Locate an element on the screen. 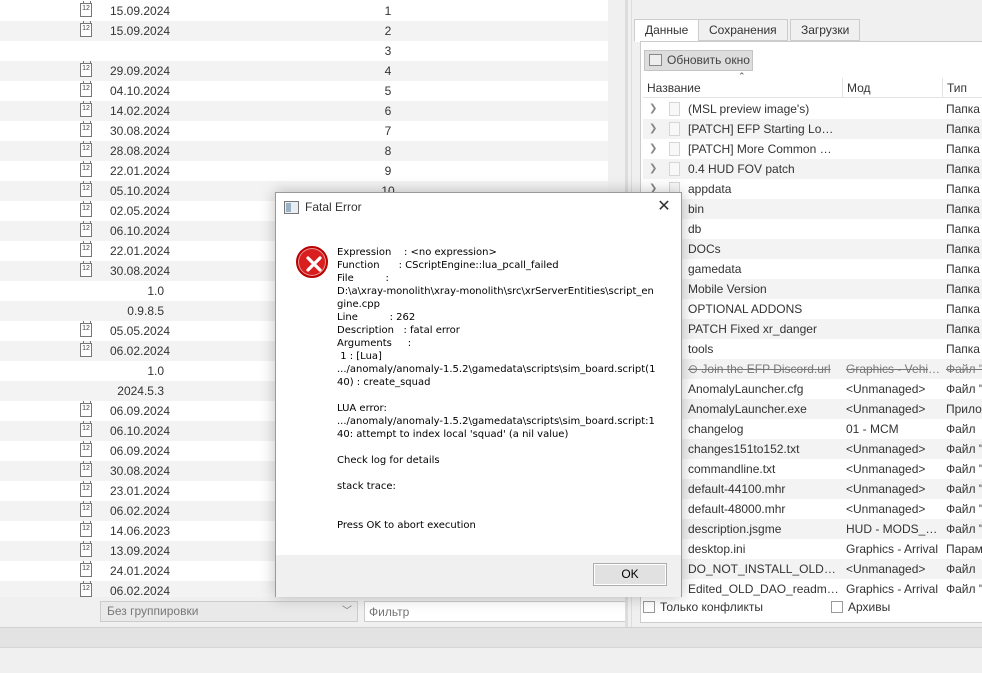  installed-date: 15.09.2024 is located at coordinates (140, 31).